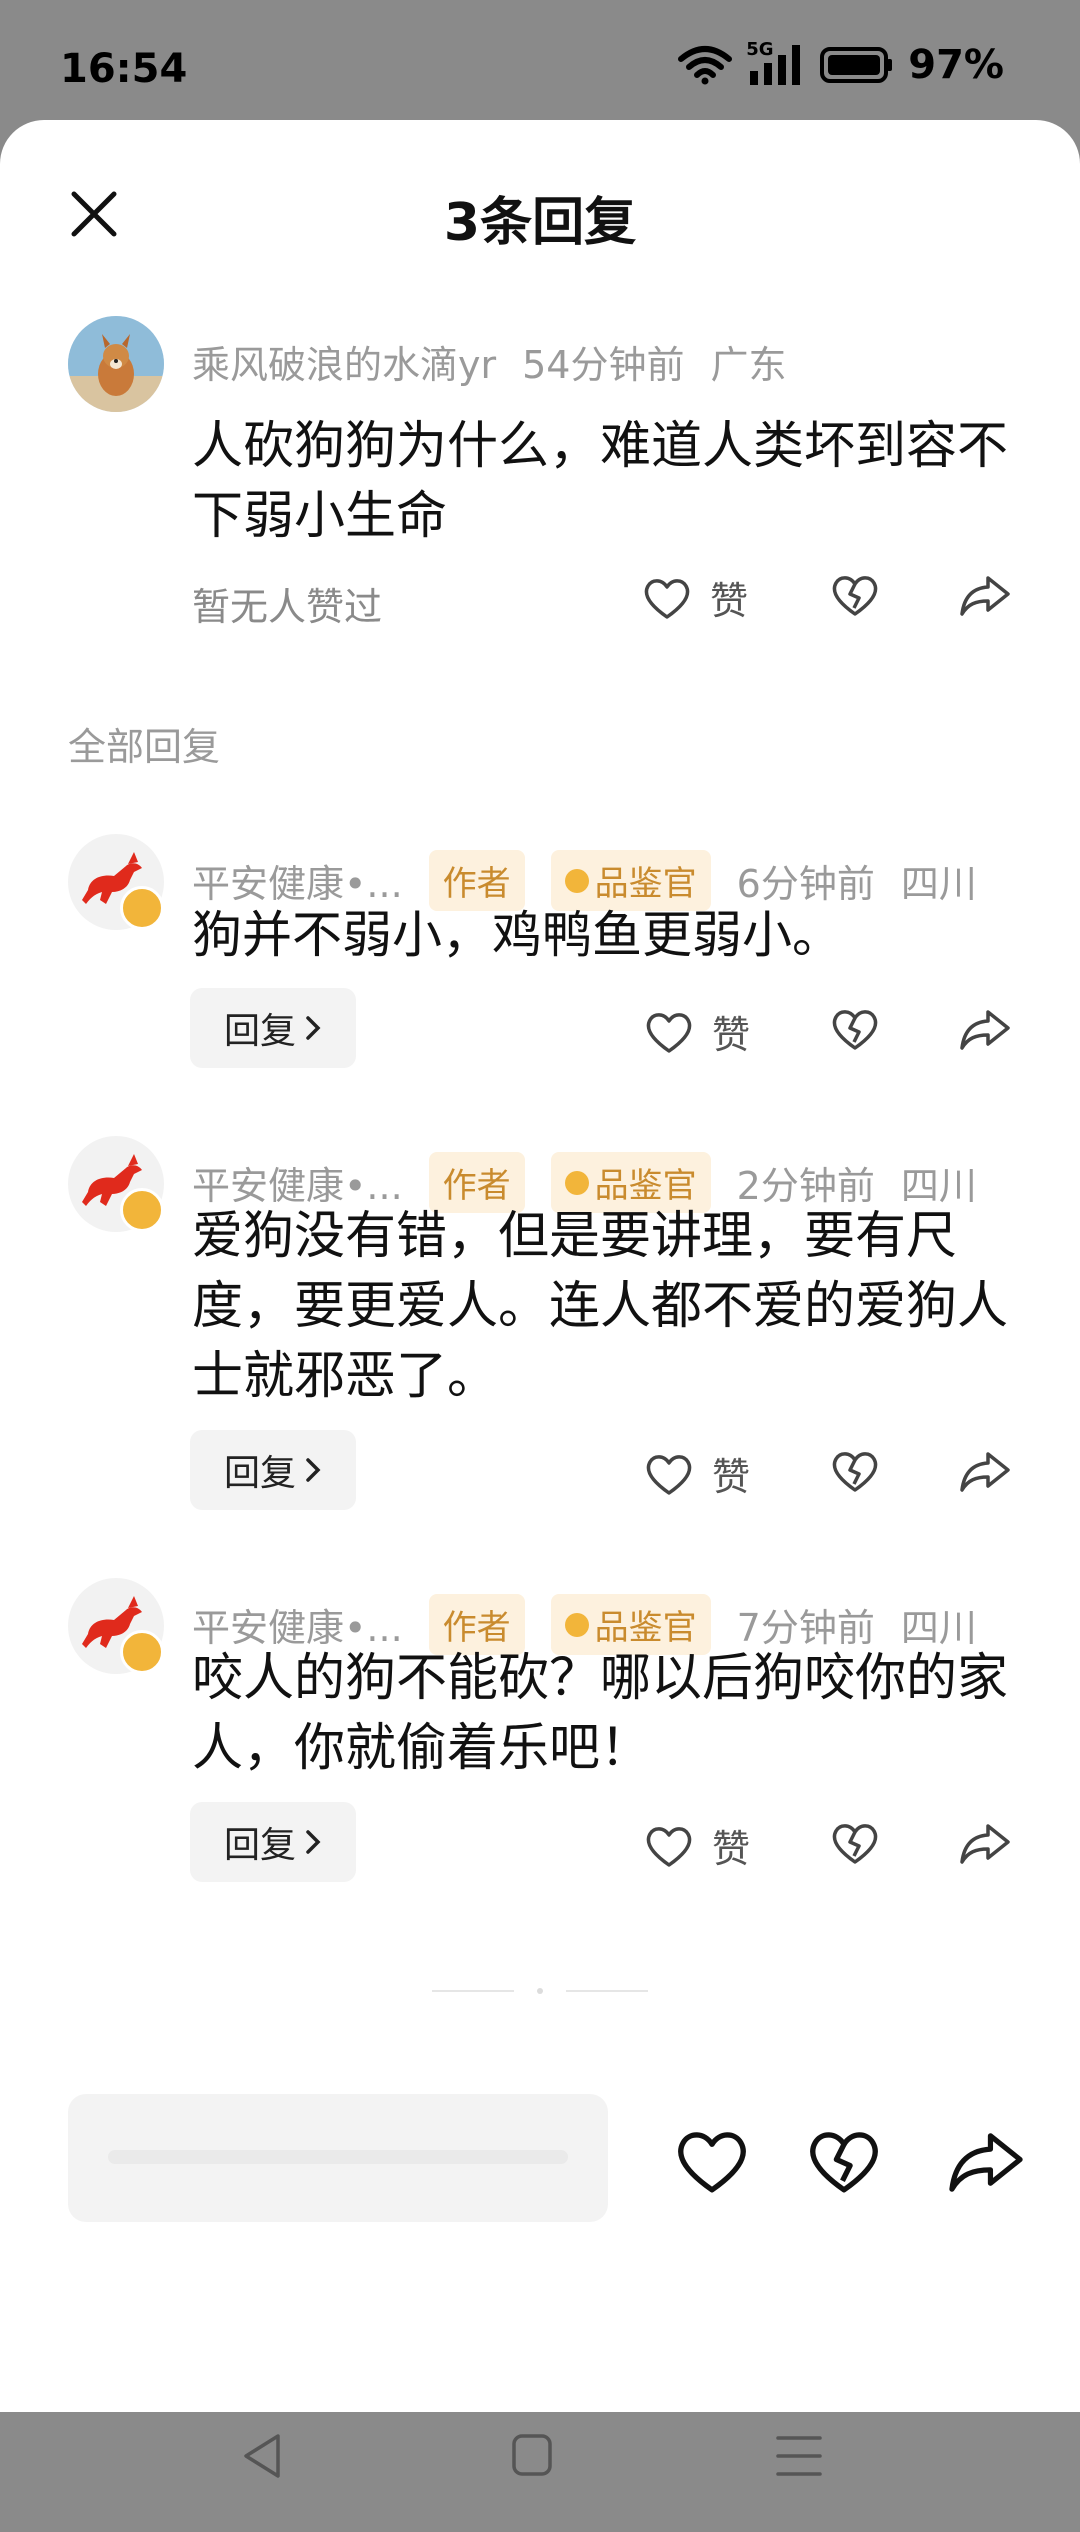  Describe the element at coordinates (600, 481) in the screenshot. I see `main-comment-text: 人砍狗狗为什么，难道人类坏到容不下弱小生命` at that location.